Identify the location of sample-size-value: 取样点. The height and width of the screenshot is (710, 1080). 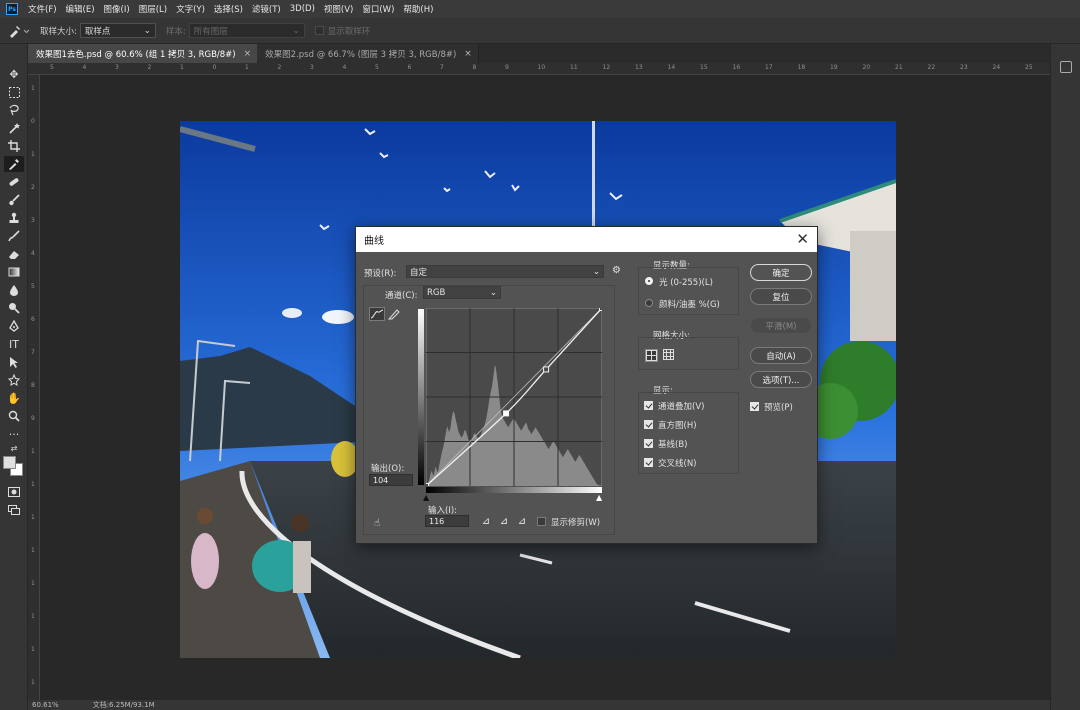
(97, 31).